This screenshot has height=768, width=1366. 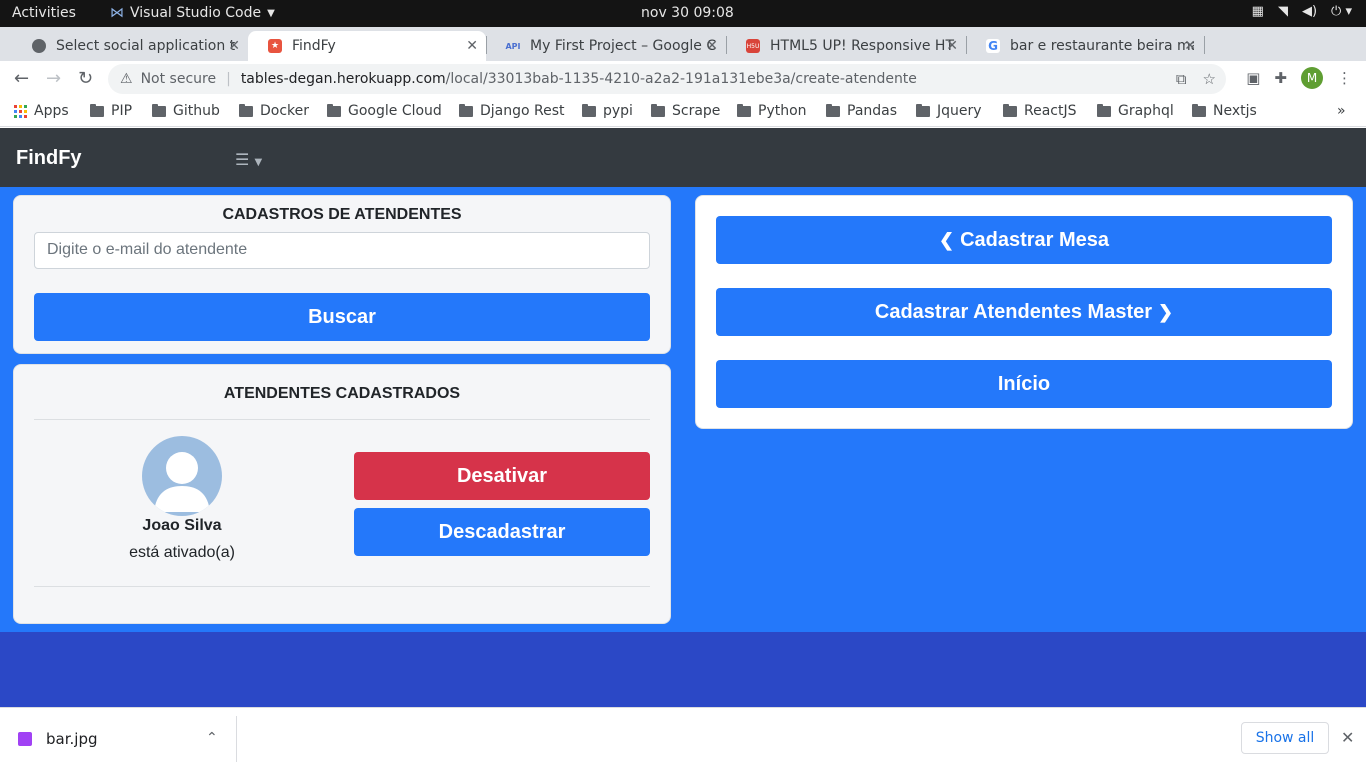 I want to click on brand-logo: FindFy, so click(x=49, y=158).